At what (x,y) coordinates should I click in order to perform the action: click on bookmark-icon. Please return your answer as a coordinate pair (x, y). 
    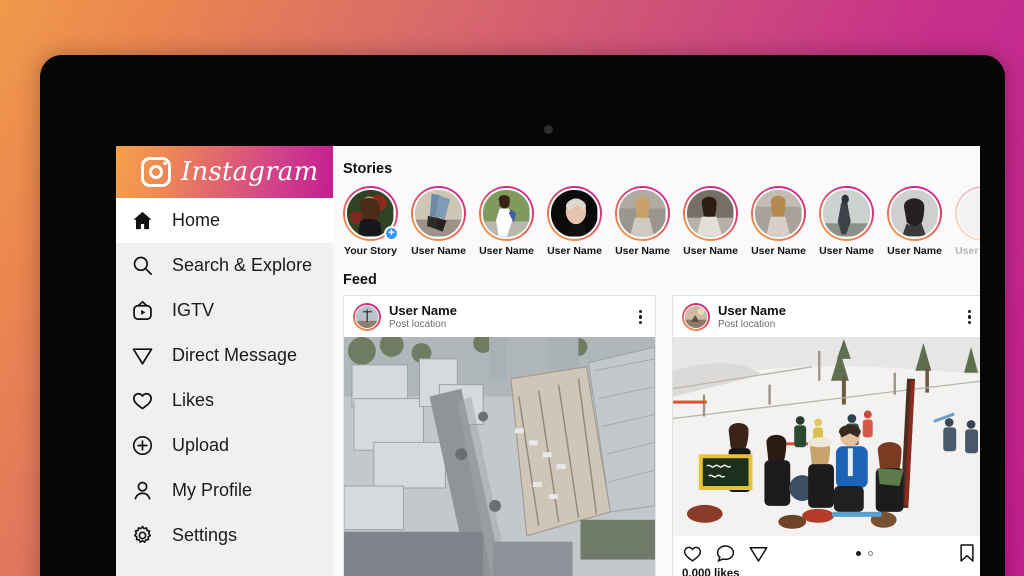
    Looking at the image, I should click on (967, 553).